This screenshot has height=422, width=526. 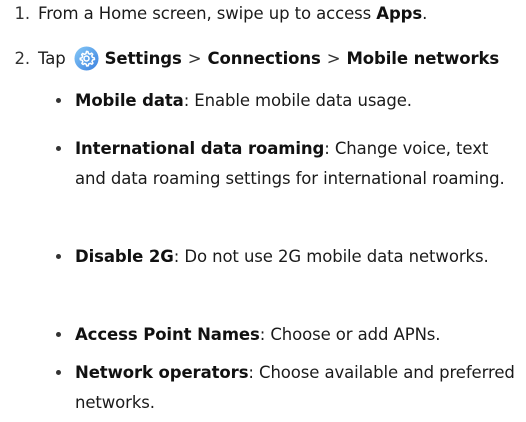 What do you see at coordinates (162, 372) in the screenshot?
I see `option-term: Network operators` at bounding box center [162, 372].